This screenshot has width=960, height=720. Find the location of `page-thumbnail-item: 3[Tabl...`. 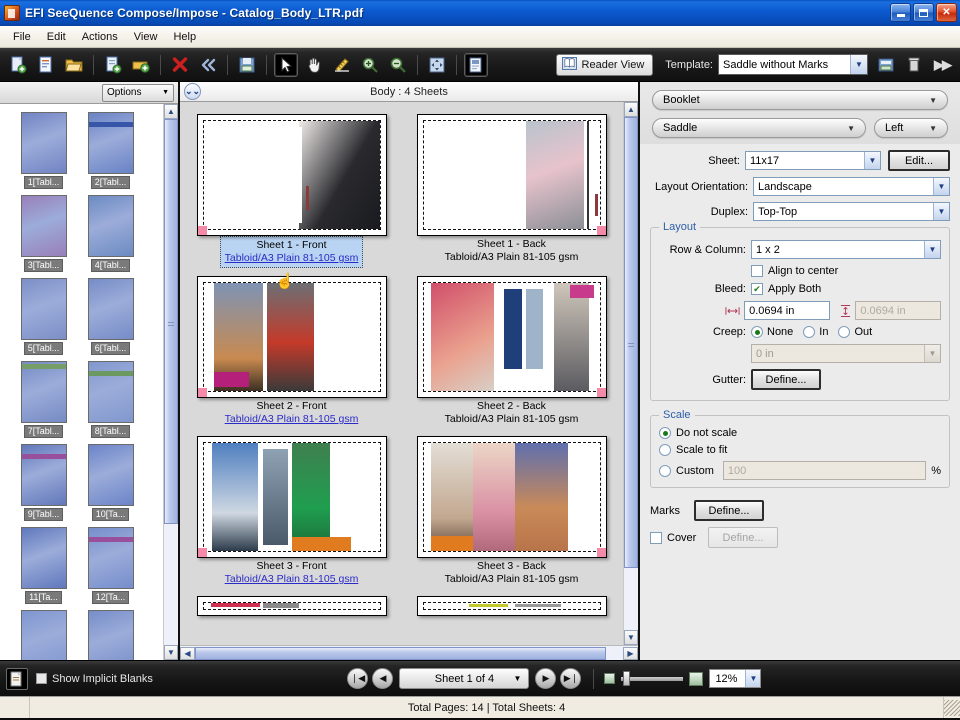

page-thumbnail-item: 3[Tabl... is located at coordinates (43, 233).